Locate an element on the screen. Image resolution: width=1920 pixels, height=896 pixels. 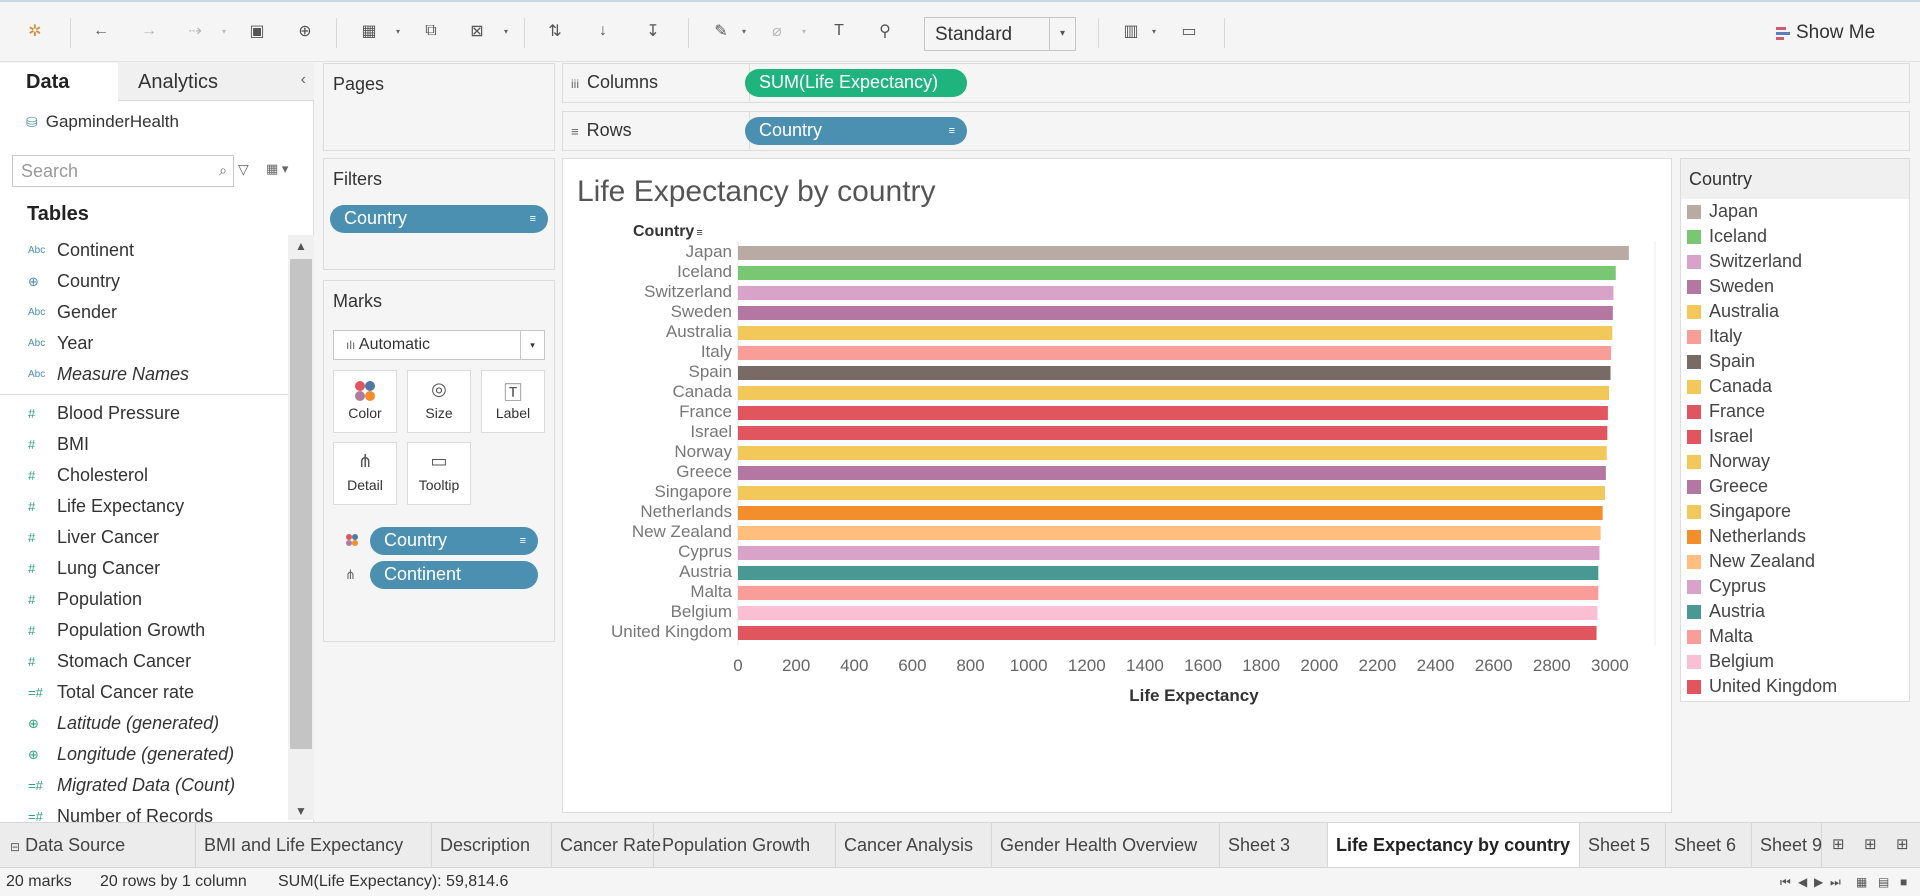
category-label: Belgium is located at coordinates (701, 611).